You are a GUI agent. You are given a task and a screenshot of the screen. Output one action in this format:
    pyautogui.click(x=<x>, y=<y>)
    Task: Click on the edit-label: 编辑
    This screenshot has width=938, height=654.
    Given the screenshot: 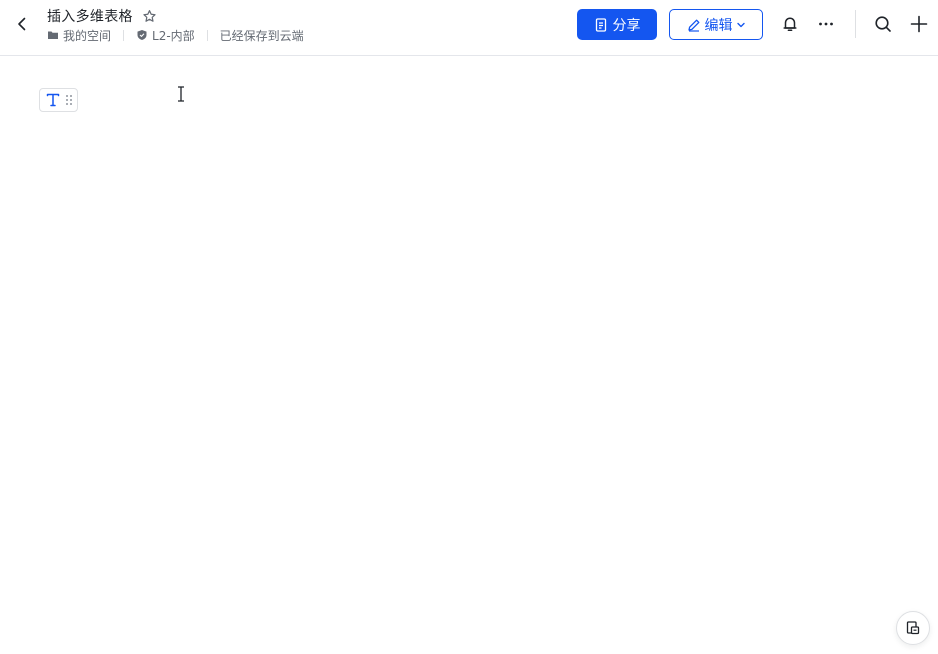 What is the action you would take?
    pyautogui.click(x=718, y=25)
    